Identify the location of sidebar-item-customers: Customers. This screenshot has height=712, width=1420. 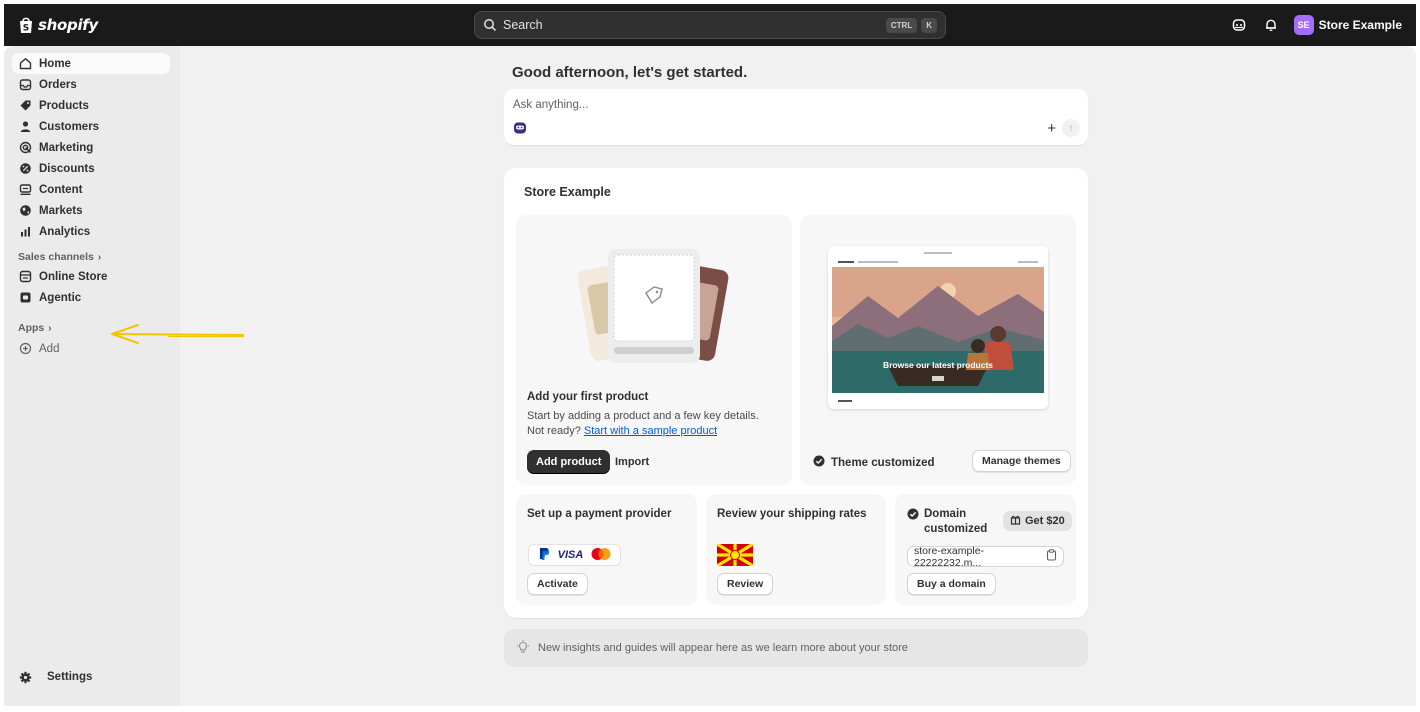
(91, 126).